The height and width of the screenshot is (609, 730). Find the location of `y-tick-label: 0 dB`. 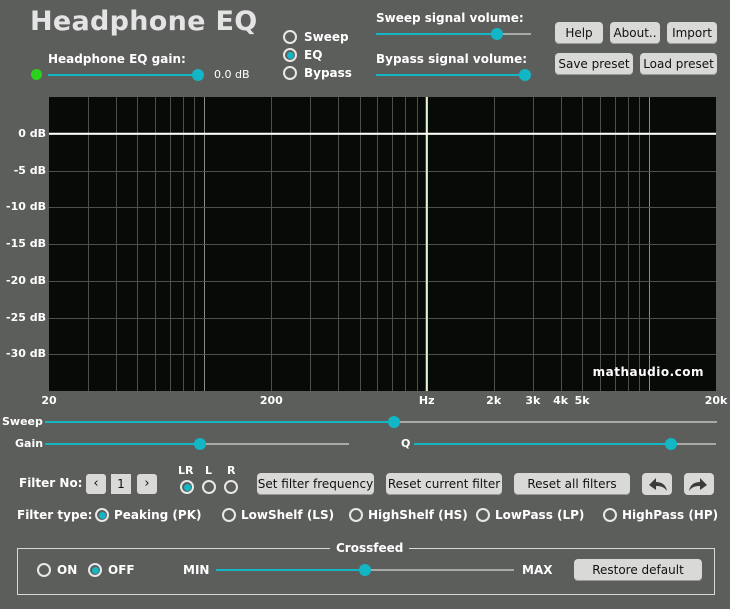

y-tick-label: 0 dB is located at coordinates (32, 133).